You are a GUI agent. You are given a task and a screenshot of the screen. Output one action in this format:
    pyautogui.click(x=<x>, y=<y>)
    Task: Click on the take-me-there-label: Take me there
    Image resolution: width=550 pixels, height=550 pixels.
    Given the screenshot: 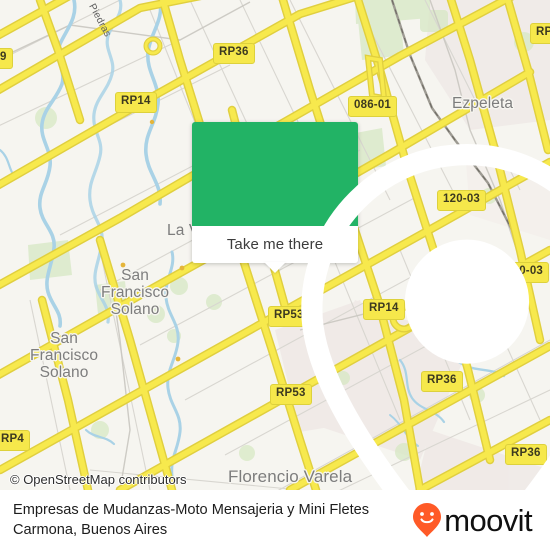 What is the action you would take?
    pyautogui.click(x=275, y=244)
    